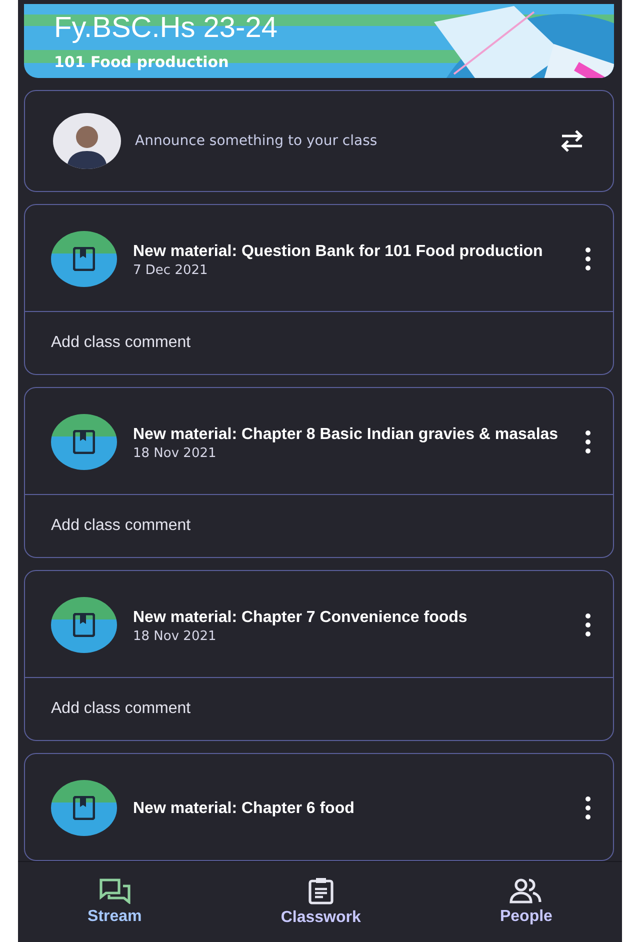 This screenshot has height=942, width=627. What do you see at coordinates (340, 141) in the screenshot?
I see `announce-placeholder: Announce something to your class` at bounding box center [340, 141].